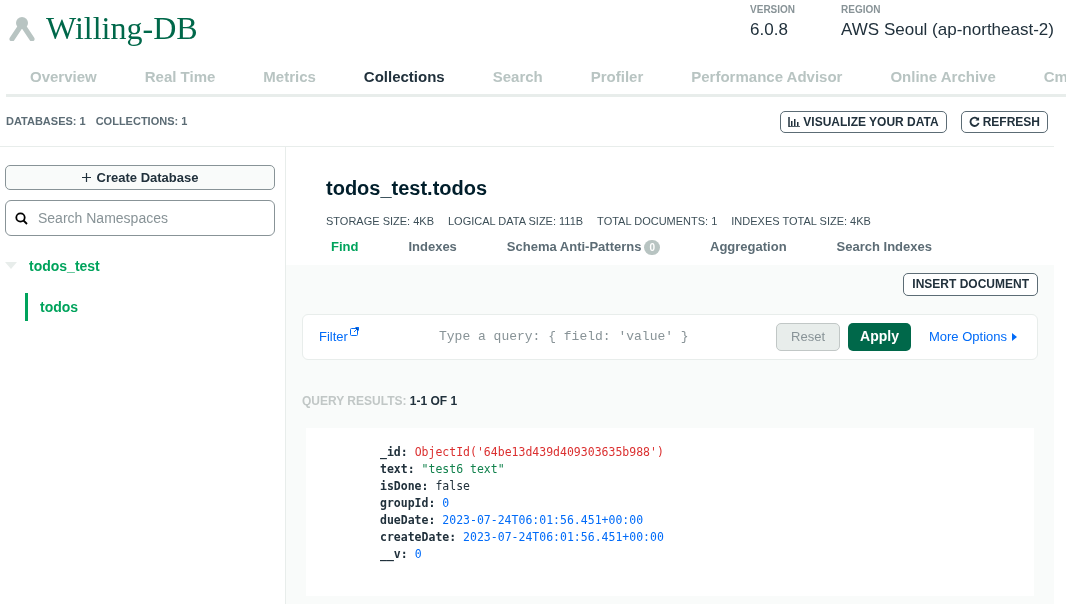 Image resolution: width=1072 pixels, height=604 pixels. I want to click on search-icon, so click(21, 218).